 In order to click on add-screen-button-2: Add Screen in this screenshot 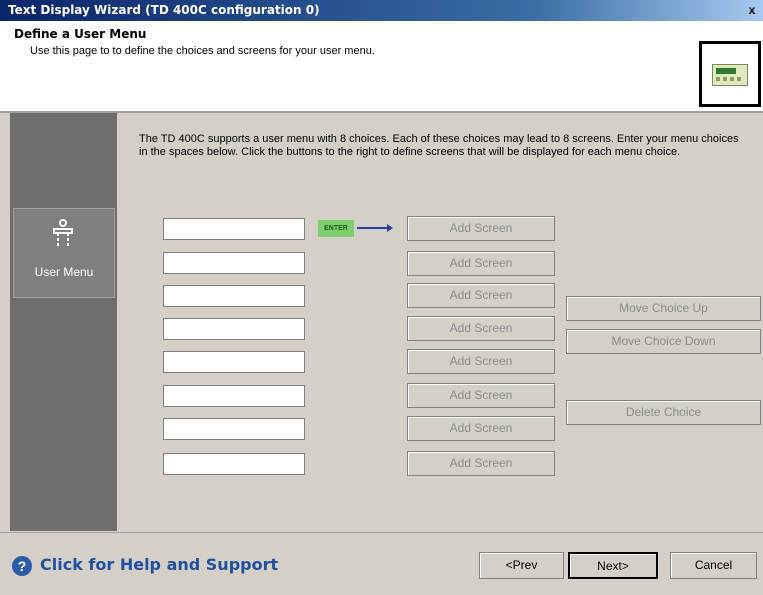, I will do `click(481, 263)`.